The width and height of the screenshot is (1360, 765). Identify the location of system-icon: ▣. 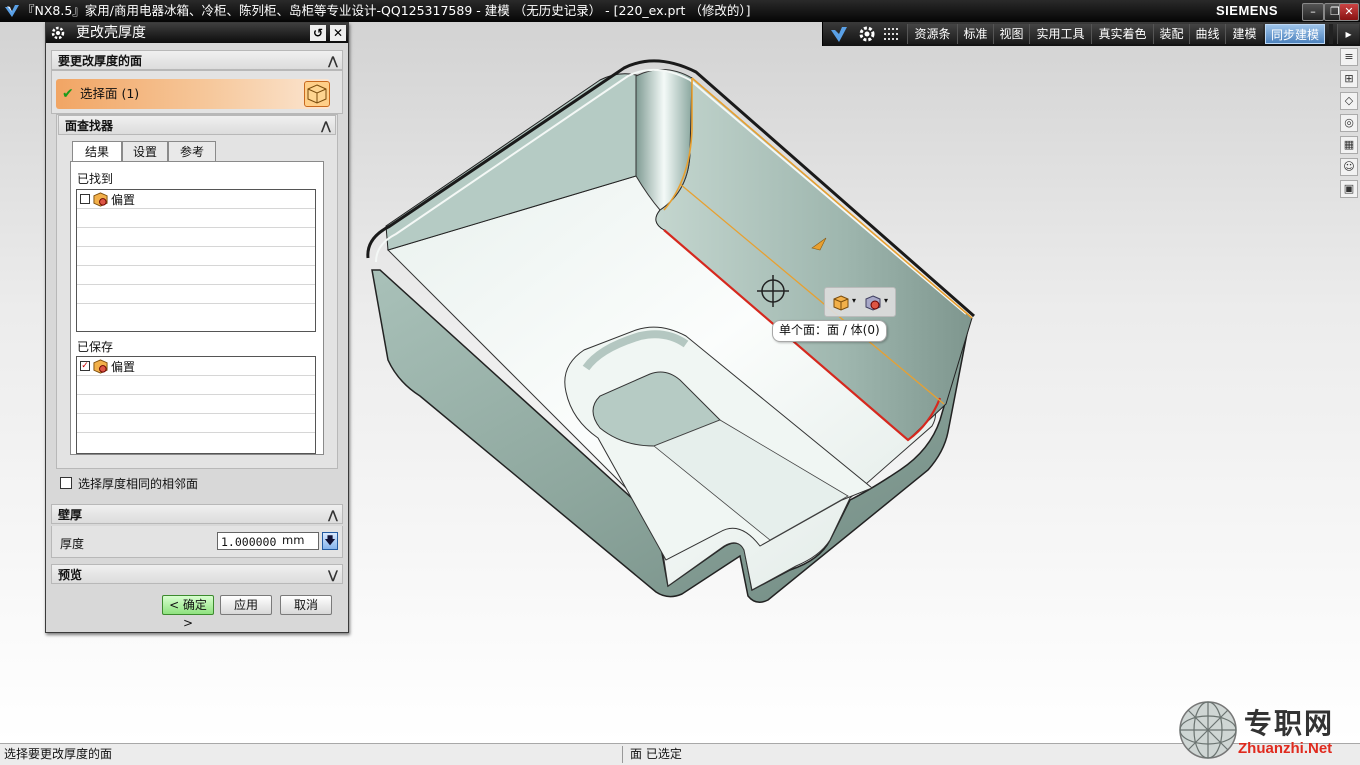
(1349, 189).